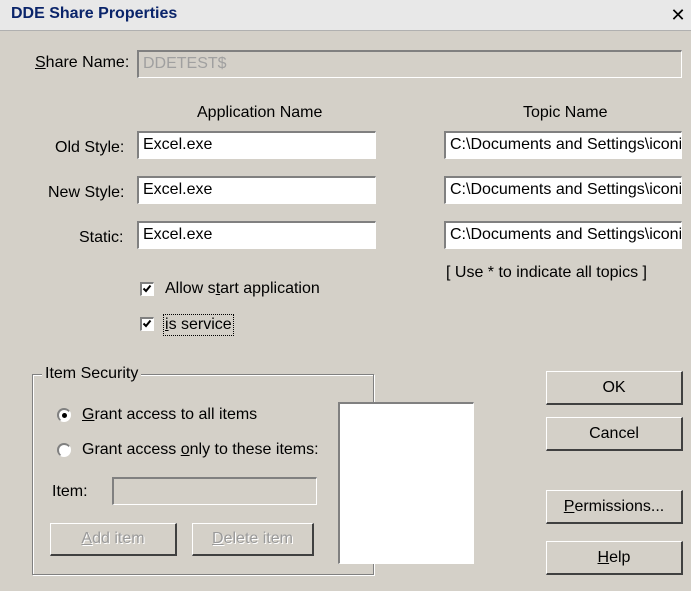 The width and height of the screenshot is (691, 591). Describe the element at coordinates (198, 325) in the screenshot. I see `is-service-label: is service` at that location.